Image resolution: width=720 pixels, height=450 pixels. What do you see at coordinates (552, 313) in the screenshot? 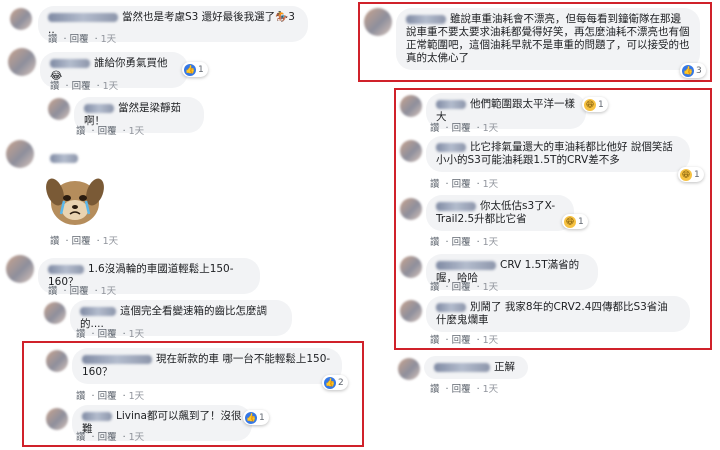
I see `comment-text: 別鬧了 我家8年的CRV2.4四傳都比S3省油 什麼鬼爛車` at bounding box center [552, 313].